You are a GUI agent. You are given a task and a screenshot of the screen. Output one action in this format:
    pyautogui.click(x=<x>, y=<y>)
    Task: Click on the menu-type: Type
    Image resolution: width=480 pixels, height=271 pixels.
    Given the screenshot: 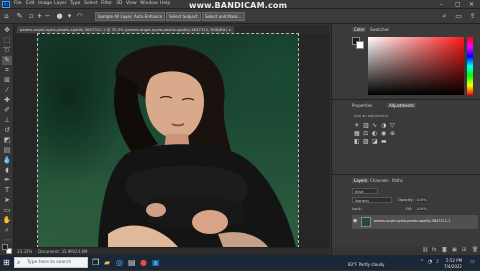 What is the action you would take?
    pyautogui.click(x=75, y=3)
    